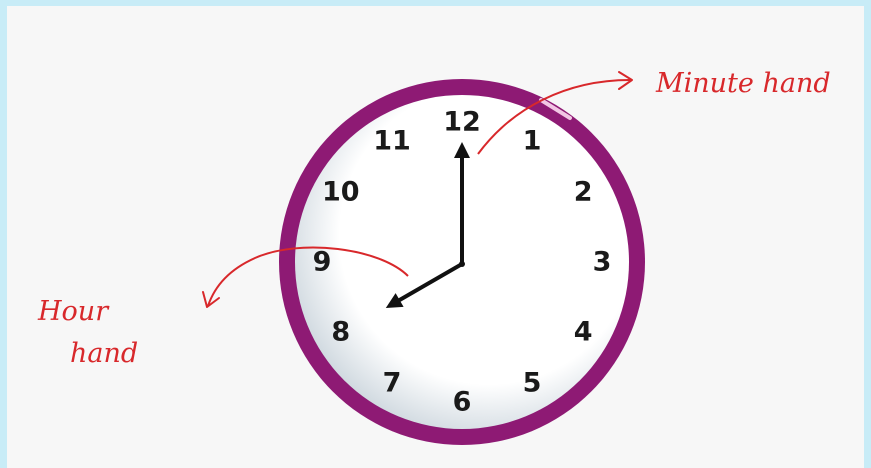 The height and width of the screenshot is (468, 871). What do you see at coordinates (392, 140) in the screenshot?
I see `clock-number-11: 11` at bounding box center [392, 140].